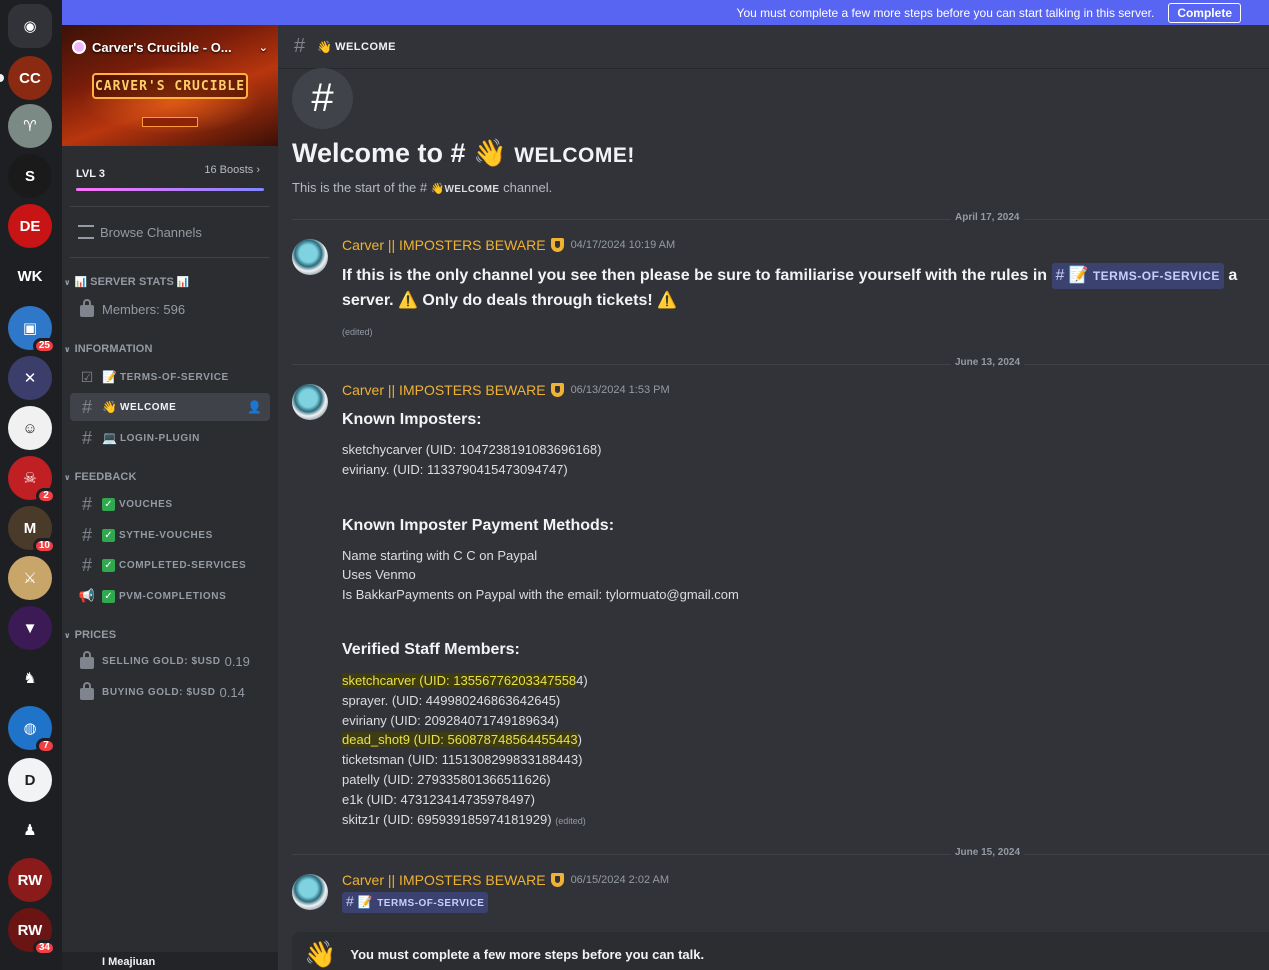  What do you see at coordinates (263, 47) in the screenshot?
I see `chevron-down-icon: ⌄` at bounding box center [263, 47].